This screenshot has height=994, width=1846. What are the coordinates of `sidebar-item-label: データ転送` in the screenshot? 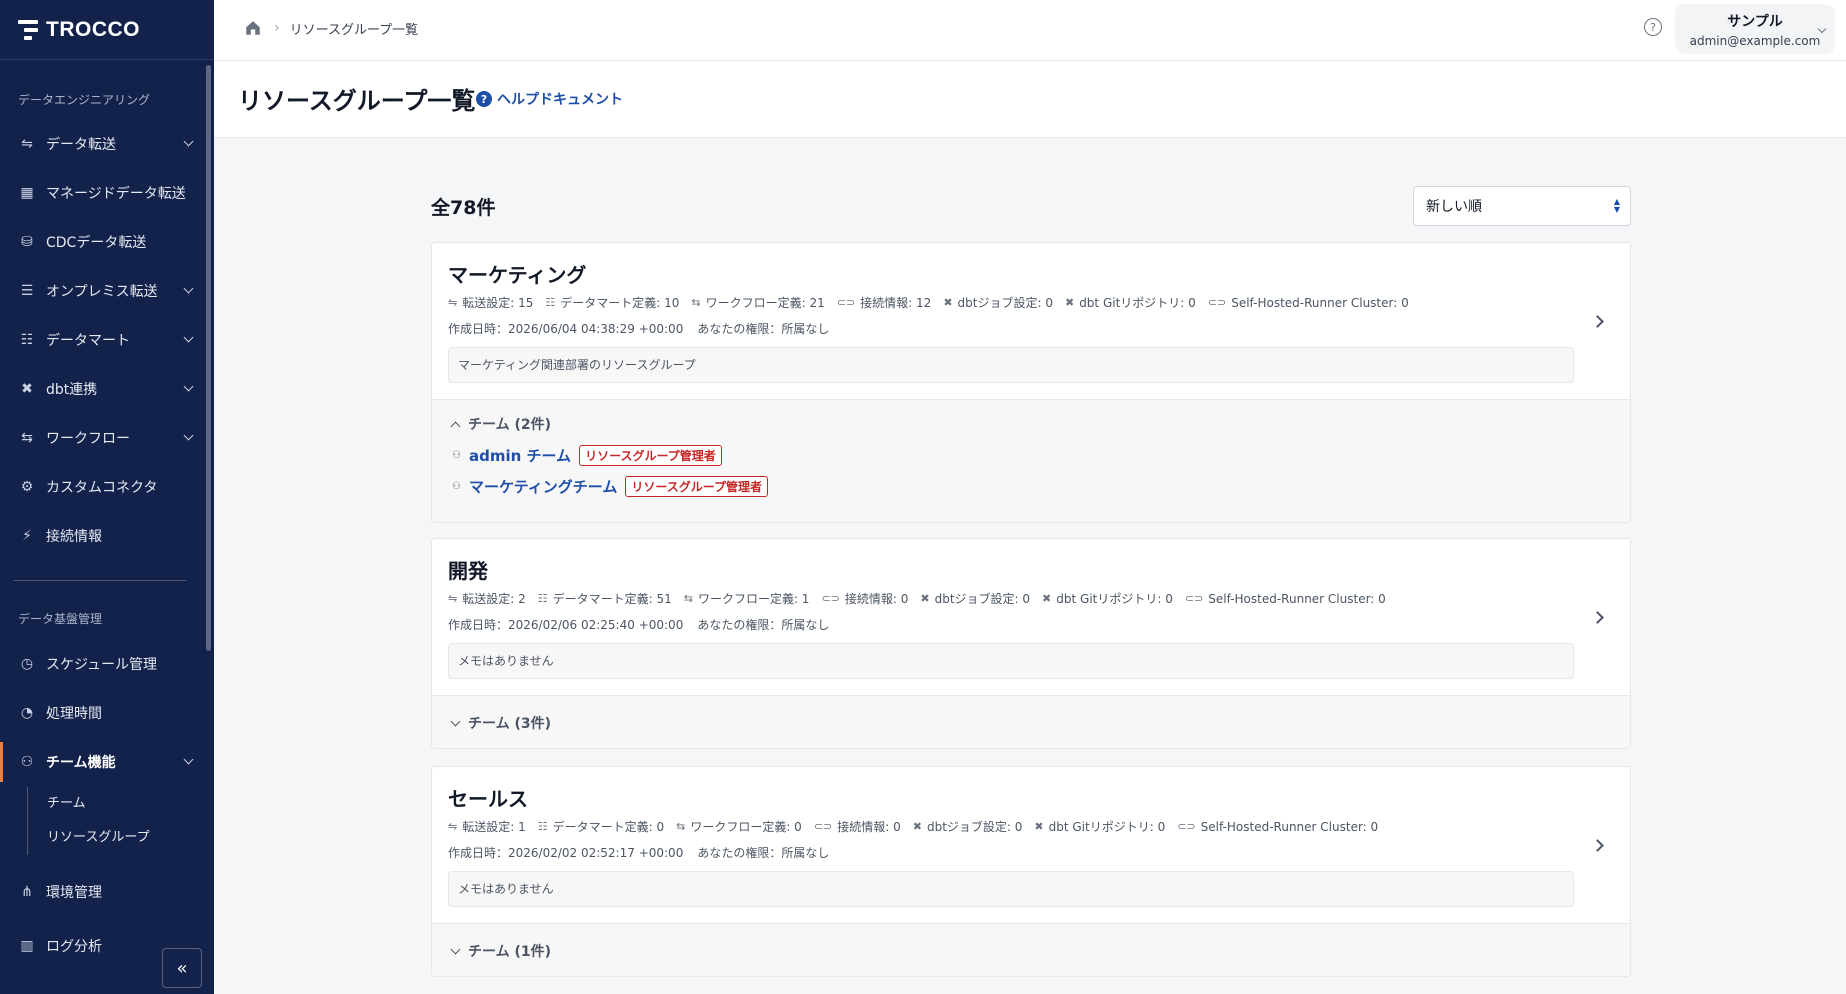 It's located at (81, 145).